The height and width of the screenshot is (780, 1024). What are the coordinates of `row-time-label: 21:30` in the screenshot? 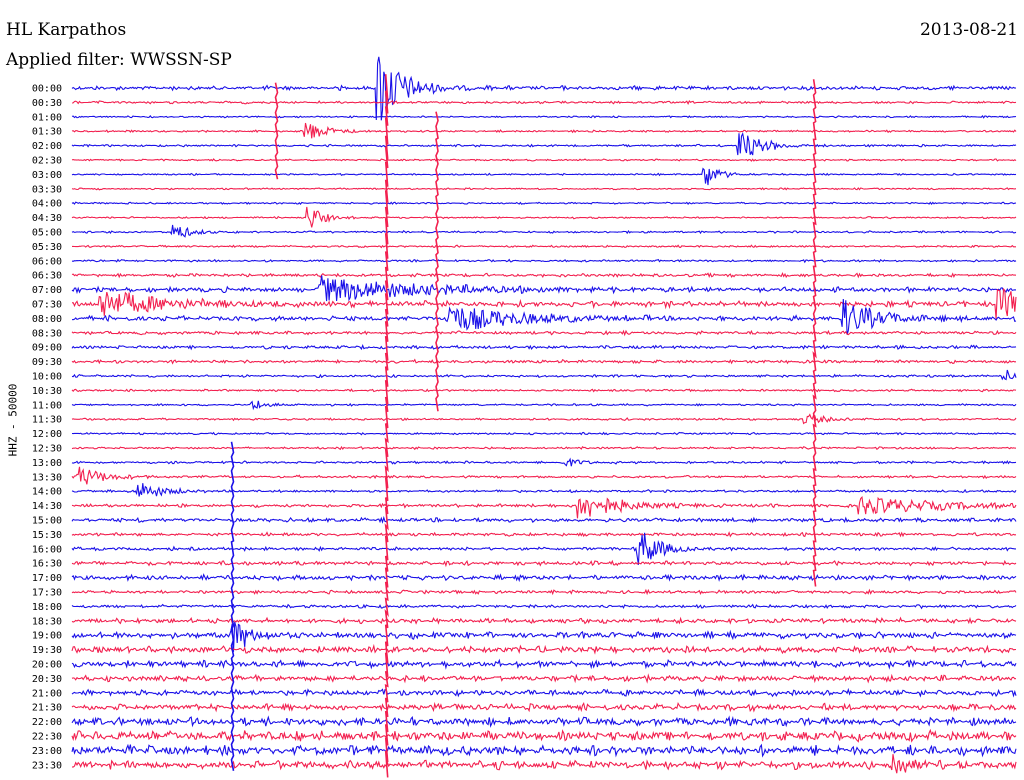 It's located at (47, 708).